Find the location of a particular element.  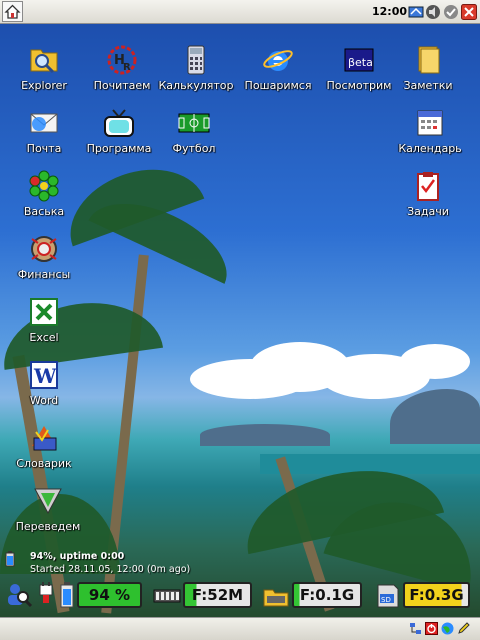

user-search-icon is located at coordinates (19, 595).